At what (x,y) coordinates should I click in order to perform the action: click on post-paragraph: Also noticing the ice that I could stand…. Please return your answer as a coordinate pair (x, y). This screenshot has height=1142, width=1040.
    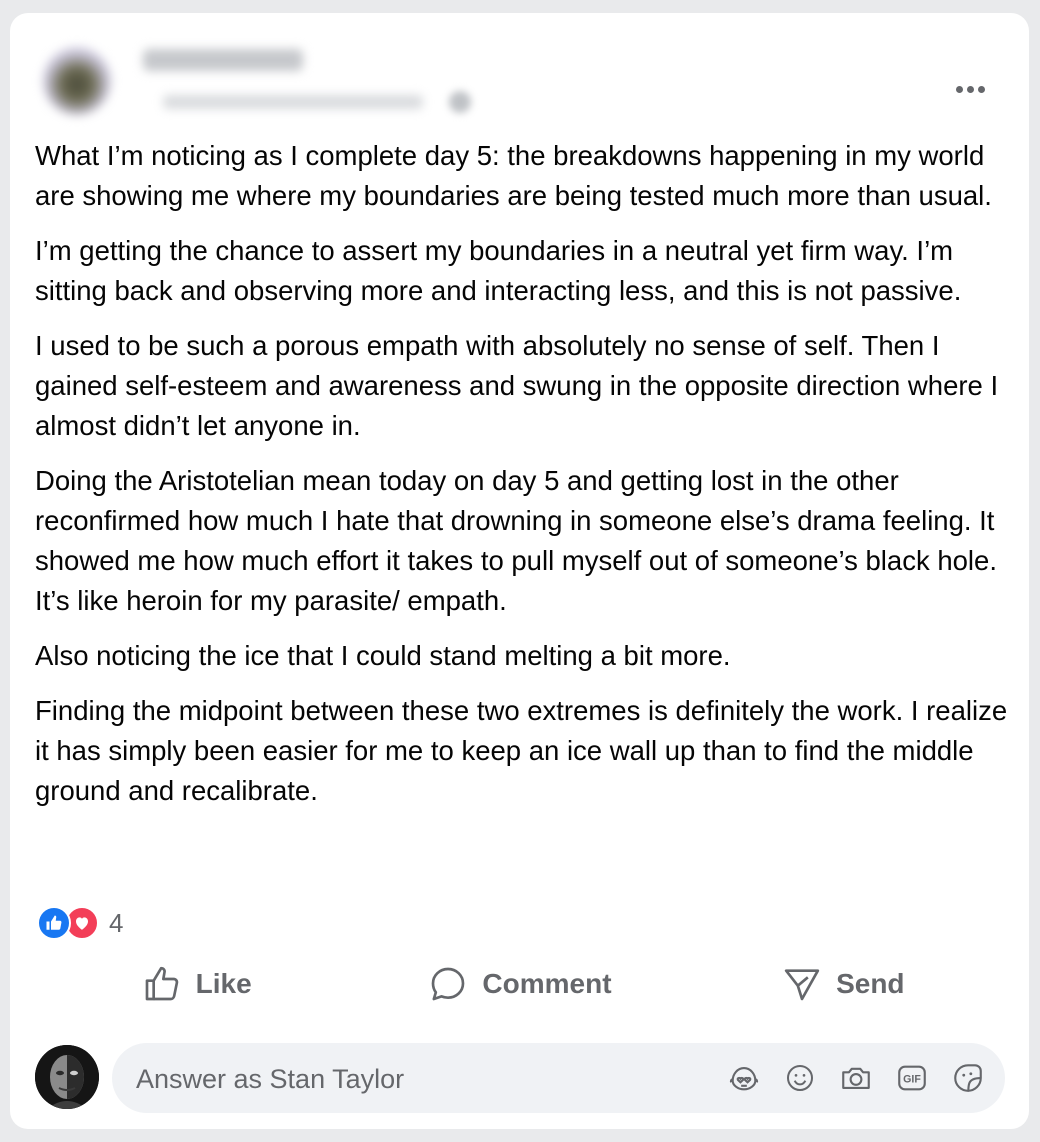
    Looking at the image, I should click on (383, 655).